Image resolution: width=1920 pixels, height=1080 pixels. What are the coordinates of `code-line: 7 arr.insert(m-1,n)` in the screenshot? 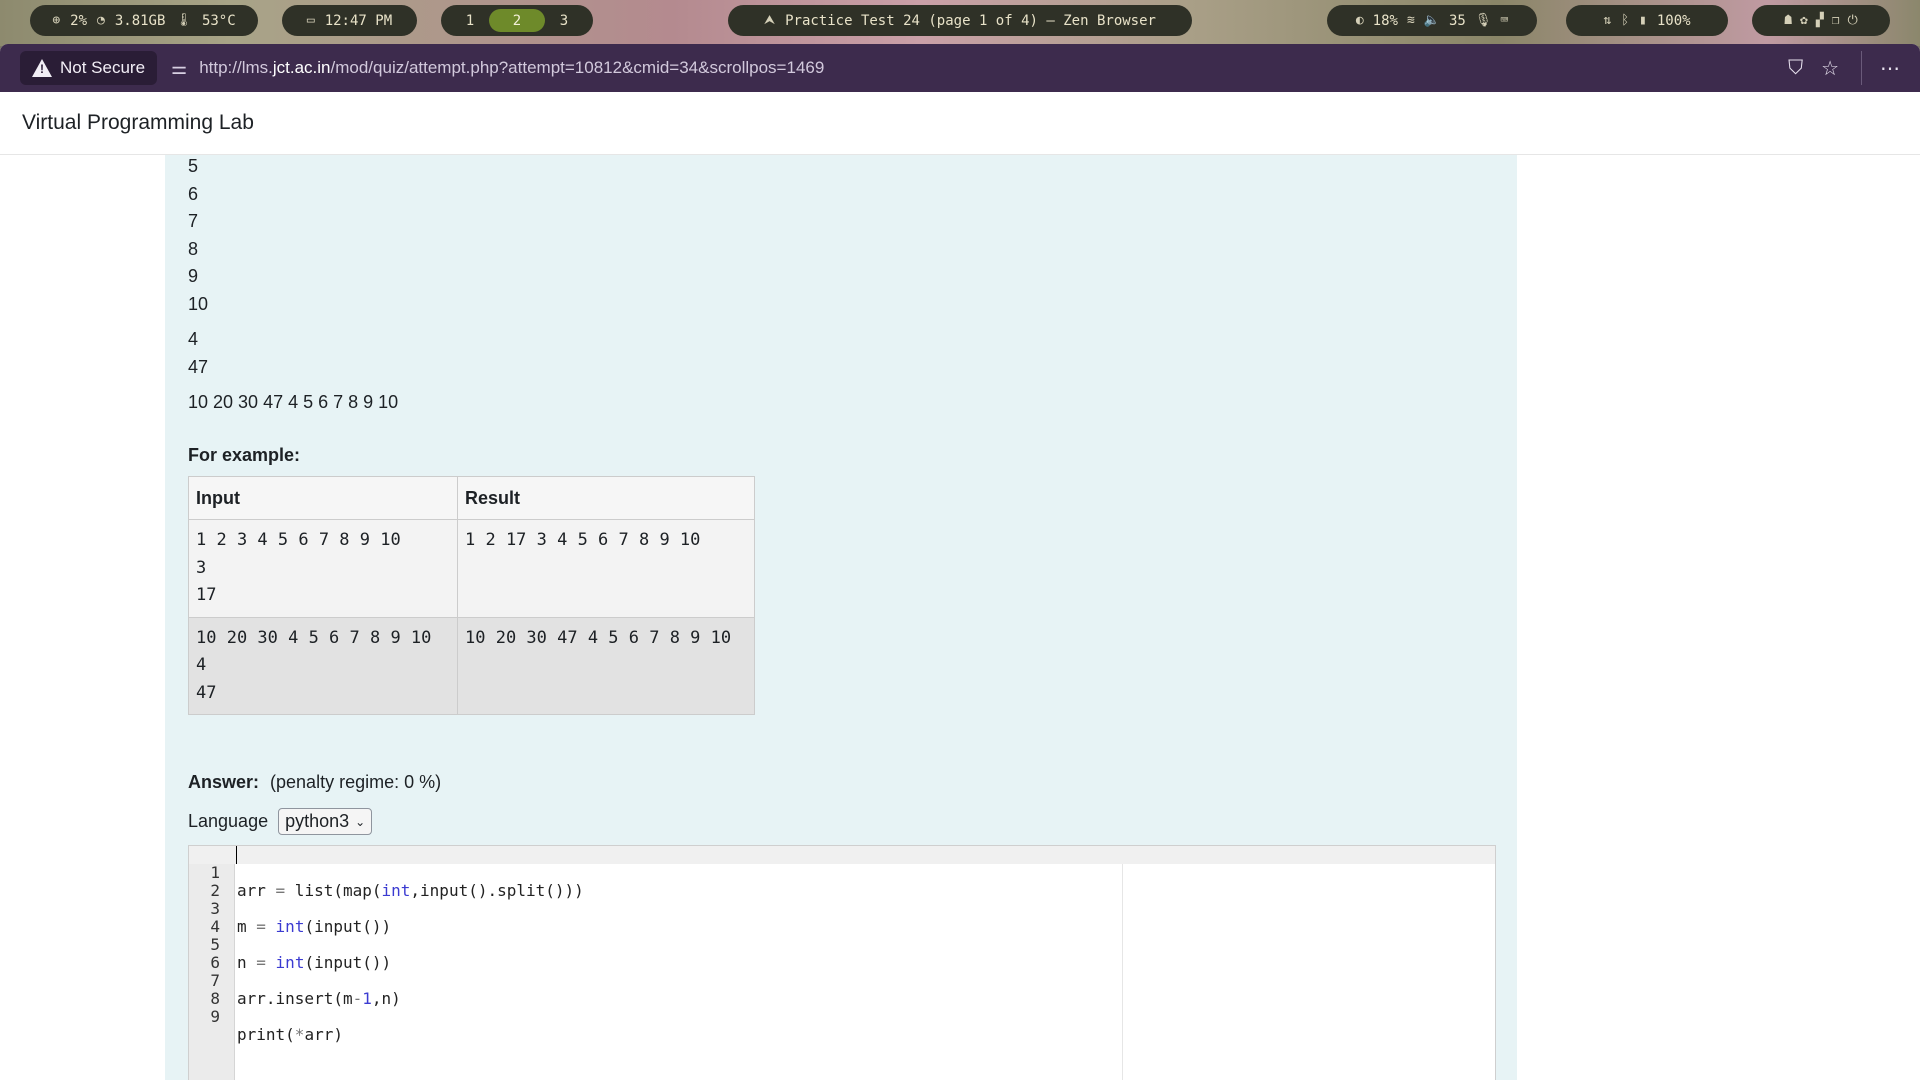 It's located at (294, 981).